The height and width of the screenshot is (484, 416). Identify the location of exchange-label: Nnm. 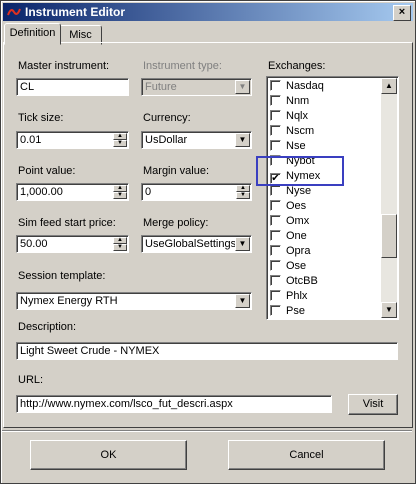
(298, 101).